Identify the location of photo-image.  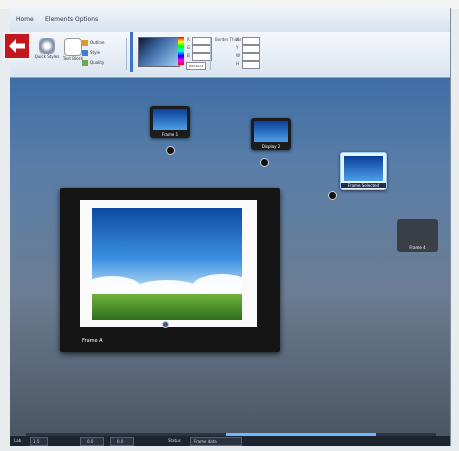
(167, 264).